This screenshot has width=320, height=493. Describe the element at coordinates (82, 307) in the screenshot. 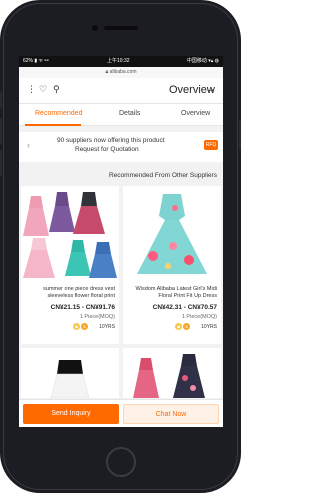

I see `product-price: CN¥21.15 - CN¥91.76` at that location.